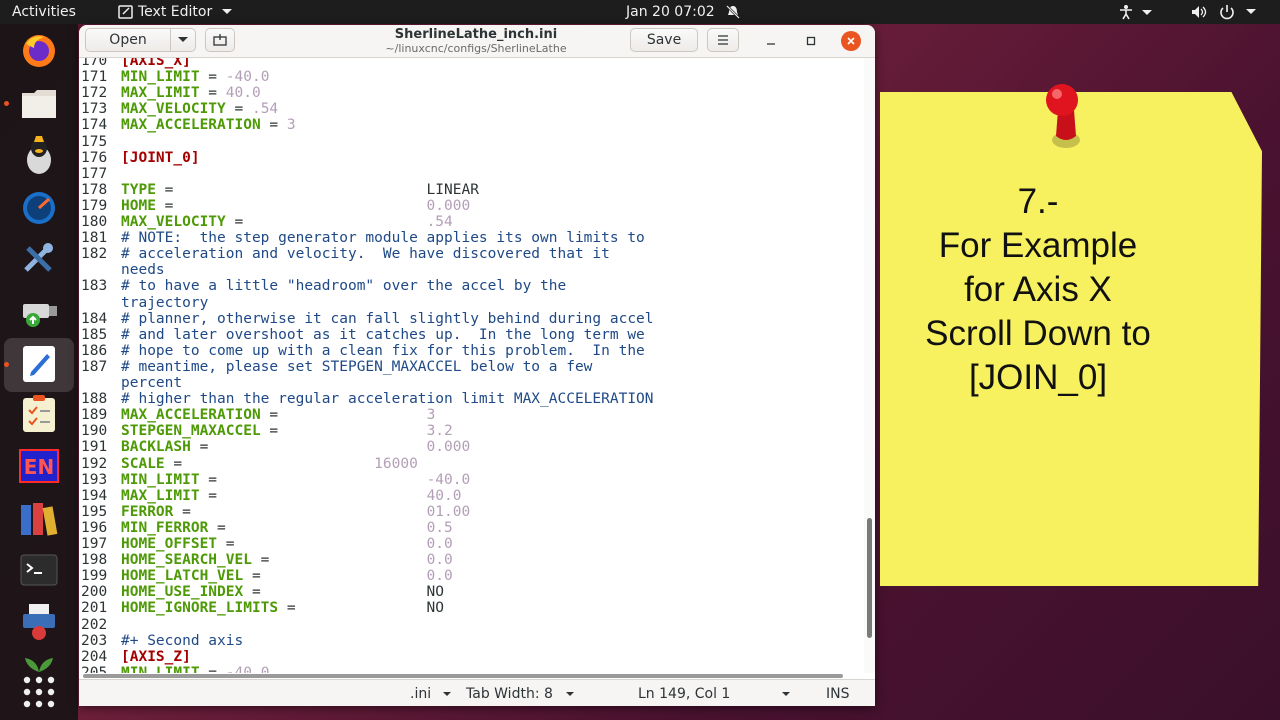  What do you see at coordinates (94, 141) in the screenshot?
I see `line-number: 175` at bounding box center [94, 141].